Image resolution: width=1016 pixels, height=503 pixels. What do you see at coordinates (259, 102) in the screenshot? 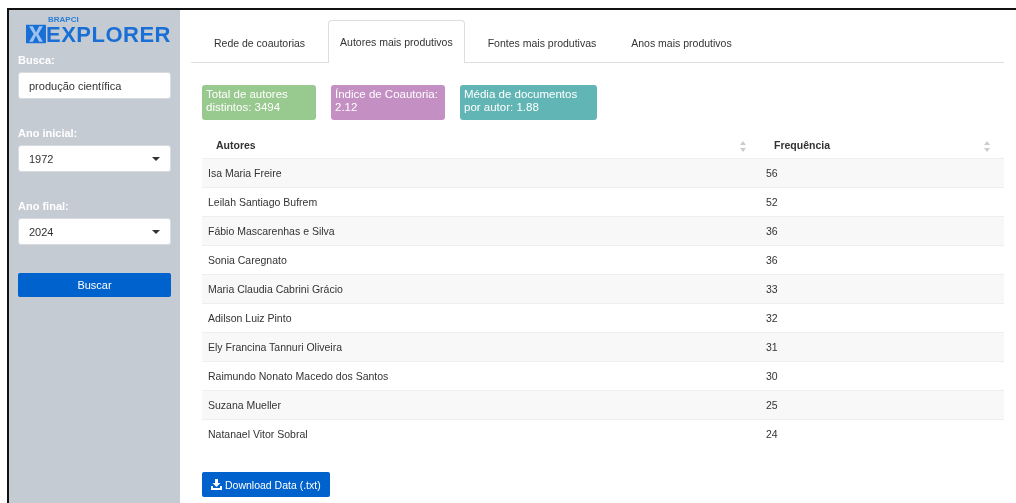
I see `value-box: Total de autores distintos: 3494` at bounding box center [259, 102].